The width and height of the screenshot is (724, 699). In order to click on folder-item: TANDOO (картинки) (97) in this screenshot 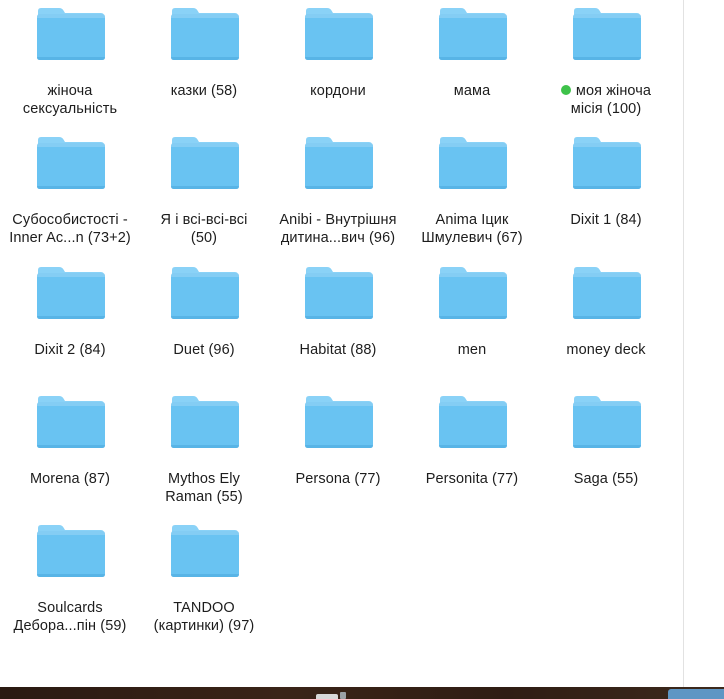, I will do `click(204, 585)`.